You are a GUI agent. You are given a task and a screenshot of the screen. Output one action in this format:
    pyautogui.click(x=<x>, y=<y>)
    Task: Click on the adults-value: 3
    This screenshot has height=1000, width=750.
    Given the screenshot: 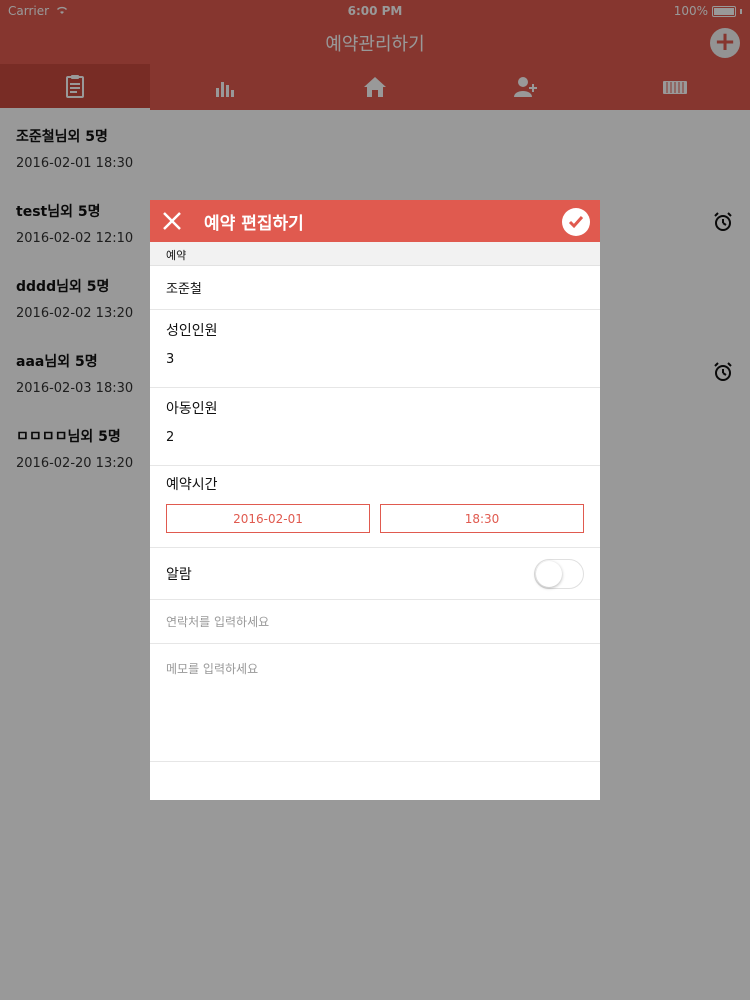 What is the action you would take?
    pyautogui.click(x=170, y=359)
    